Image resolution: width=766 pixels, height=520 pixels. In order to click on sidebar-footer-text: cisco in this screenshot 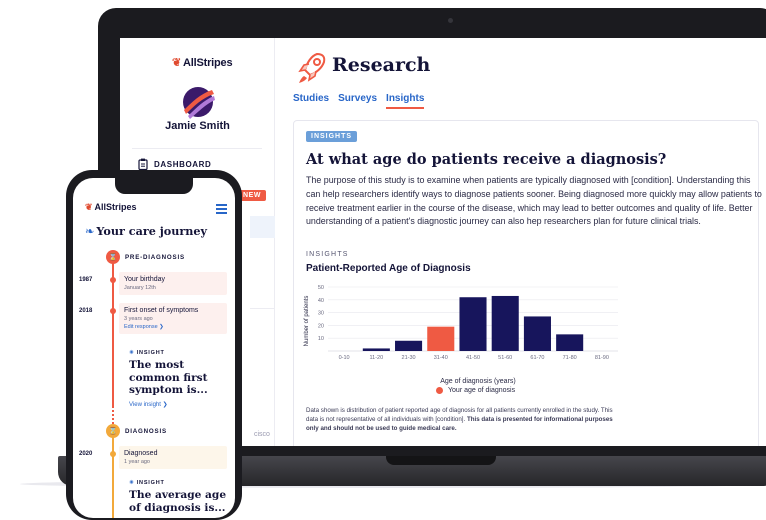, I will do `click(262, 434)`.